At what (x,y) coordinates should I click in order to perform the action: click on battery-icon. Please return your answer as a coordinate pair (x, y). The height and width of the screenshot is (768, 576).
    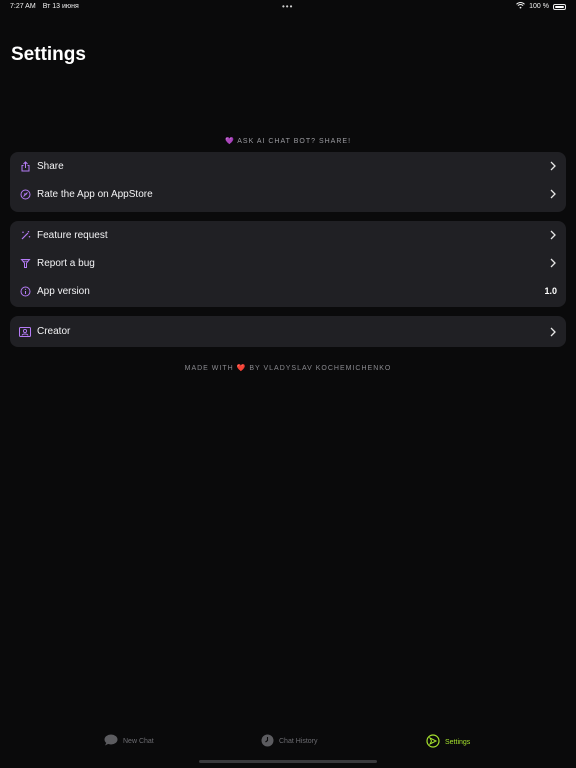
    Looking at the image, I should click on (559, 6).